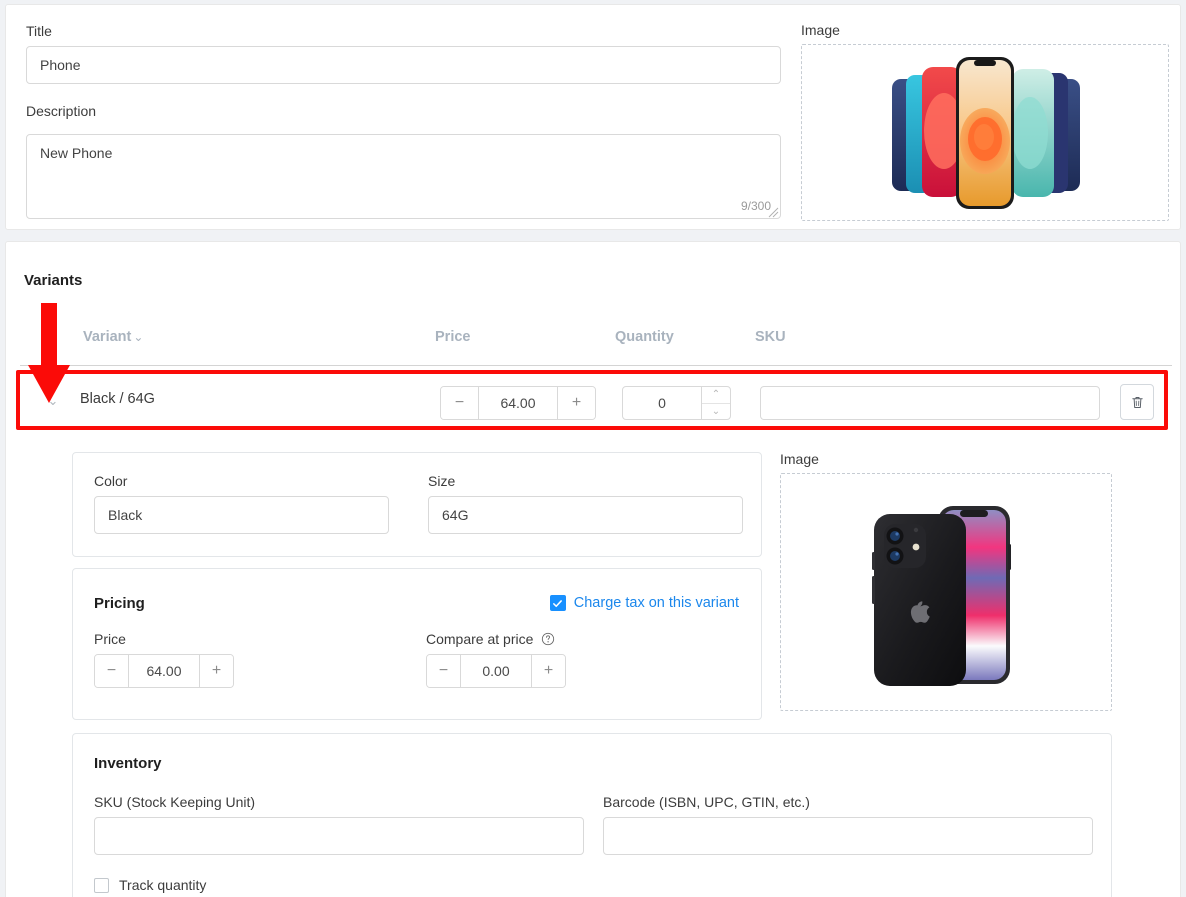 The image size is (1186, 897). What do you see at coordinates (770, 337) in the screenshot?
I see `column-header-sku: SKU` at bounding box center [770, 337].